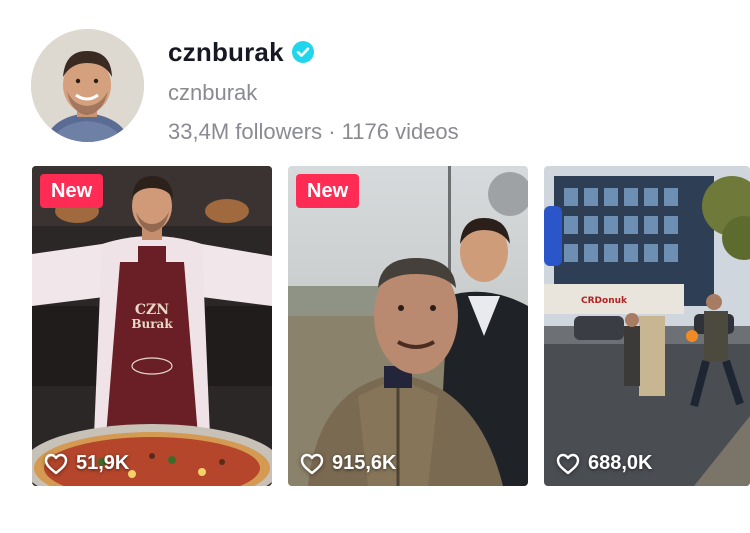  I want to click on verified-badge-icon, so click(302, 52).